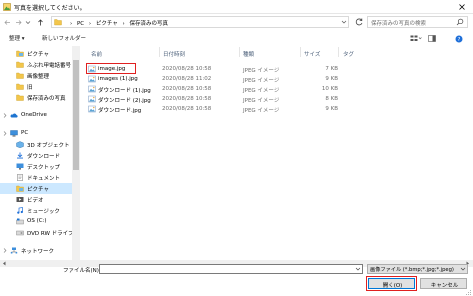 This screenshot has height=296, width=473. Describe the element at coordinates (96, 54) in the screenshot. I see `column-header-name: 名前` at that location.